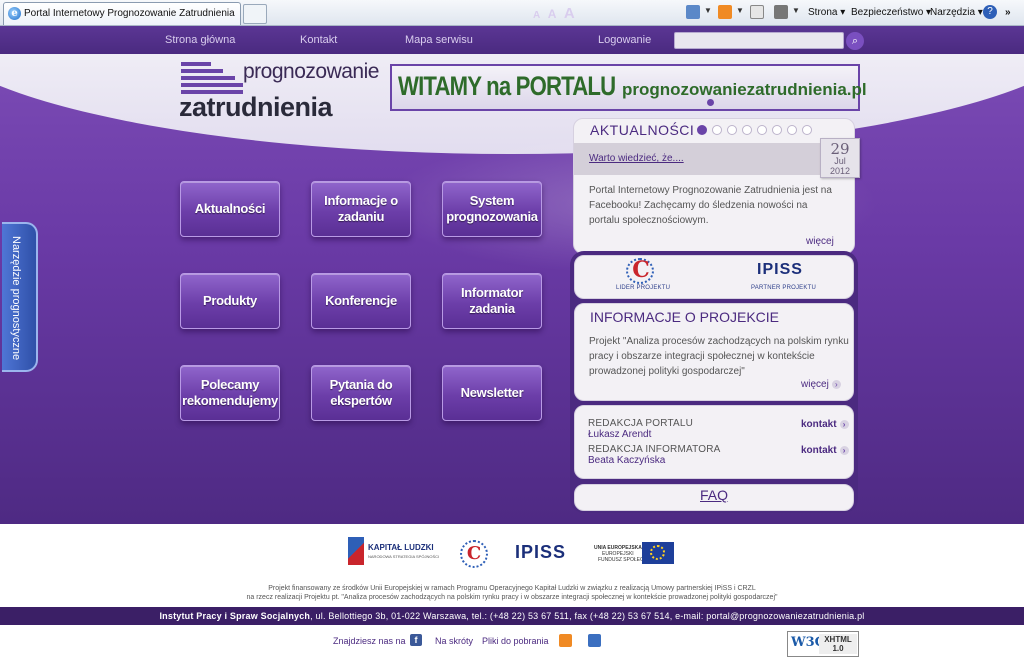 This screenshot has height=664, width=1024. Describe the element at coordinates (654, 449) in the screenshot. I see `contact-informator-label: REDAKCJA INFORMATORA` at that location.